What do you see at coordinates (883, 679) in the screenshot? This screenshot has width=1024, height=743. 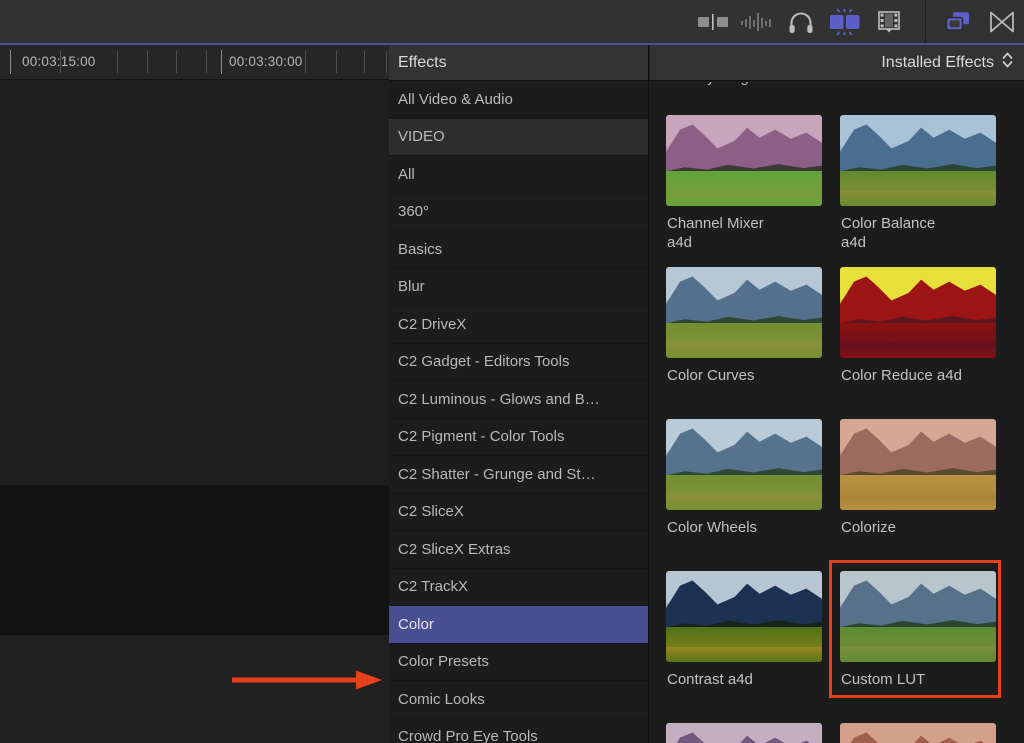 I see `effect-label: Custom LUT` at bounding box center [883, 679].